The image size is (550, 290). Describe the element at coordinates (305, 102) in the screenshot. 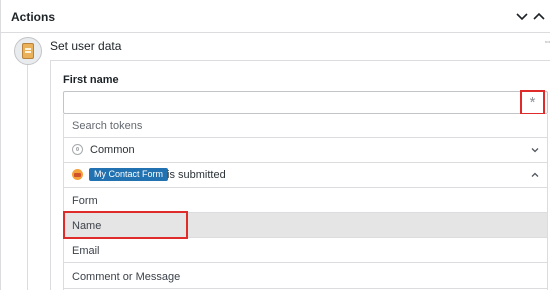

I see `first-name-input` at that location.